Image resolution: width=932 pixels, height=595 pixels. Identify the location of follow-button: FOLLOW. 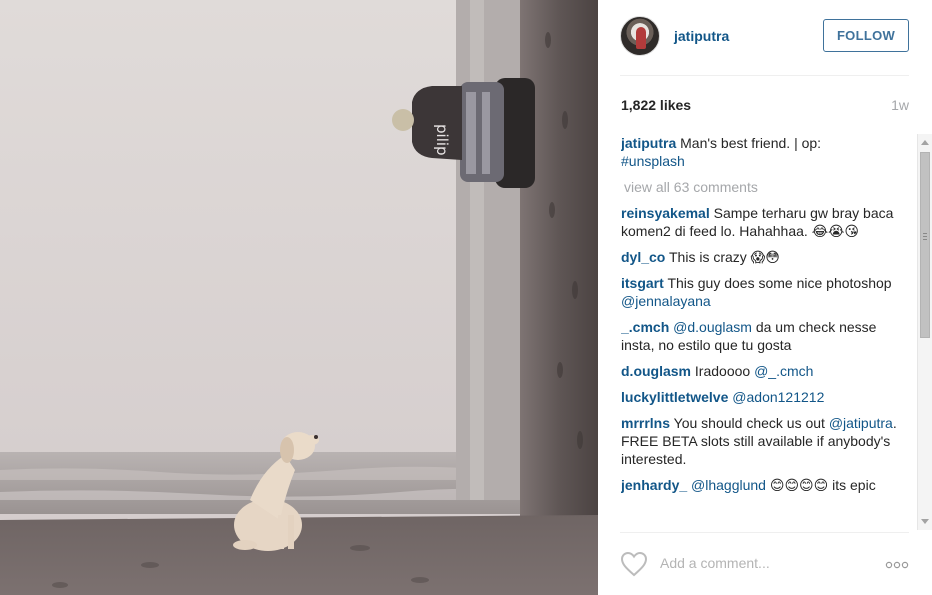
(866, 35).